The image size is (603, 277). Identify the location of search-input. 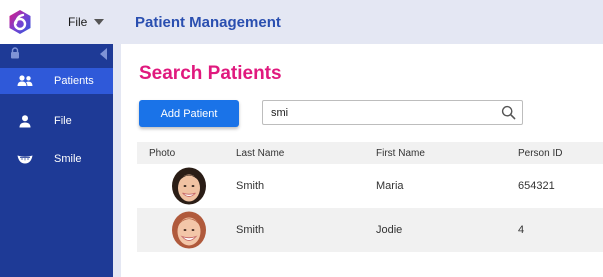
(378, 112).